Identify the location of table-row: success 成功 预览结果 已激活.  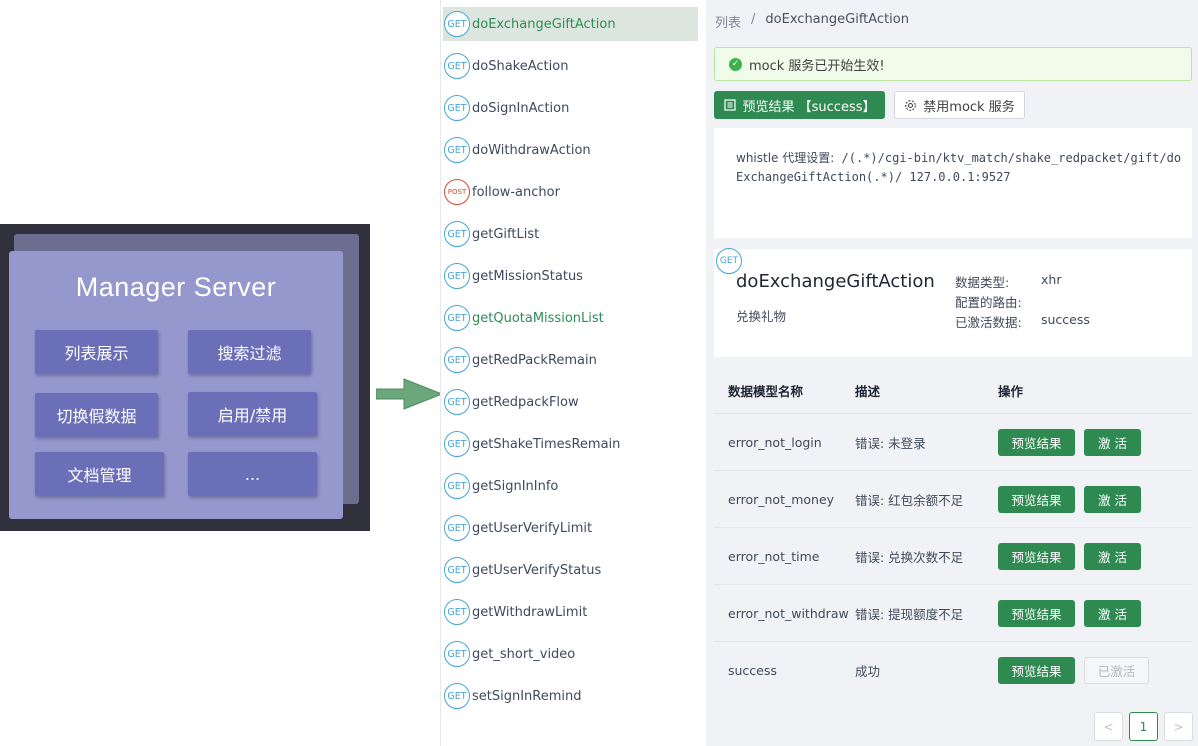
(953, 669).